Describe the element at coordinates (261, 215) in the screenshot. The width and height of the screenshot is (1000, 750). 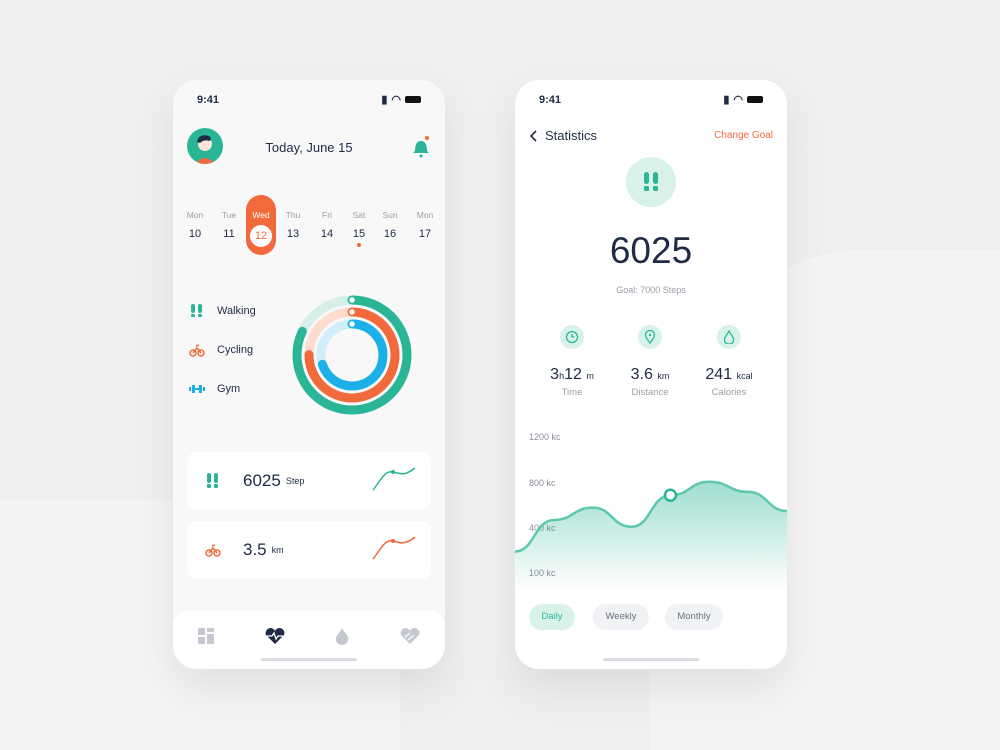
I see `day-name: Wed` at that location.